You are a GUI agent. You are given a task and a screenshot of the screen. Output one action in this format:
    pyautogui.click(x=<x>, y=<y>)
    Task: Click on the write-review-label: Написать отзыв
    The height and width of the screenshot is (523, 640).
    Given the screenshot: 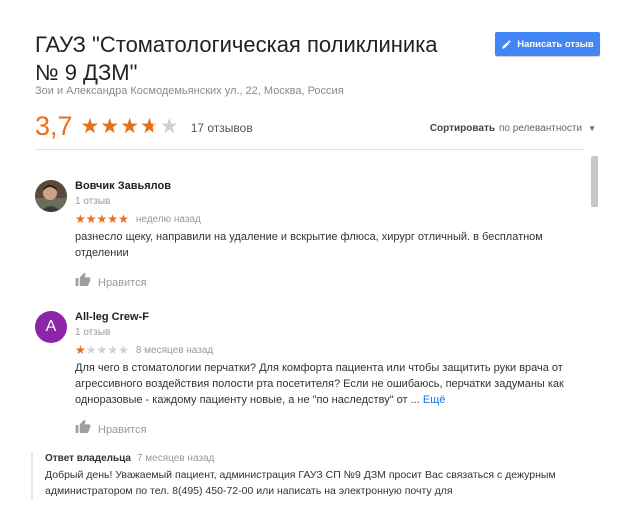 What is the action you would take?
    pyautogui.click(x=555, y=44)
    